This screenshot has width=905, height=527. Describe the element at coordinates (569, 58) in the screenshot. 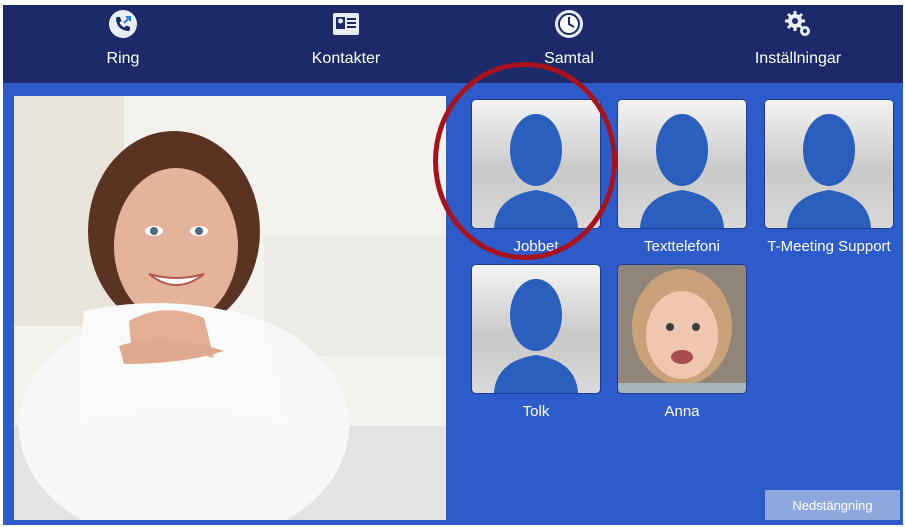

I see `nav-samtal-label: Samtal` at that location.